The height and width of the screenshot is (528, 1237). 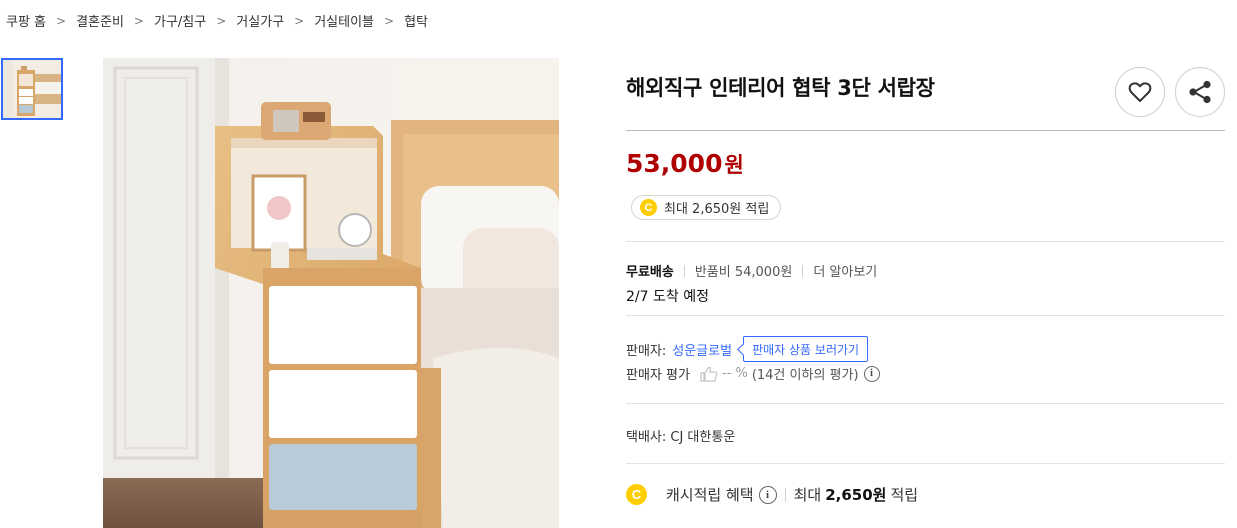 I want to click on seller-name-link: 성운글로벌, so click(x=702, y=349).